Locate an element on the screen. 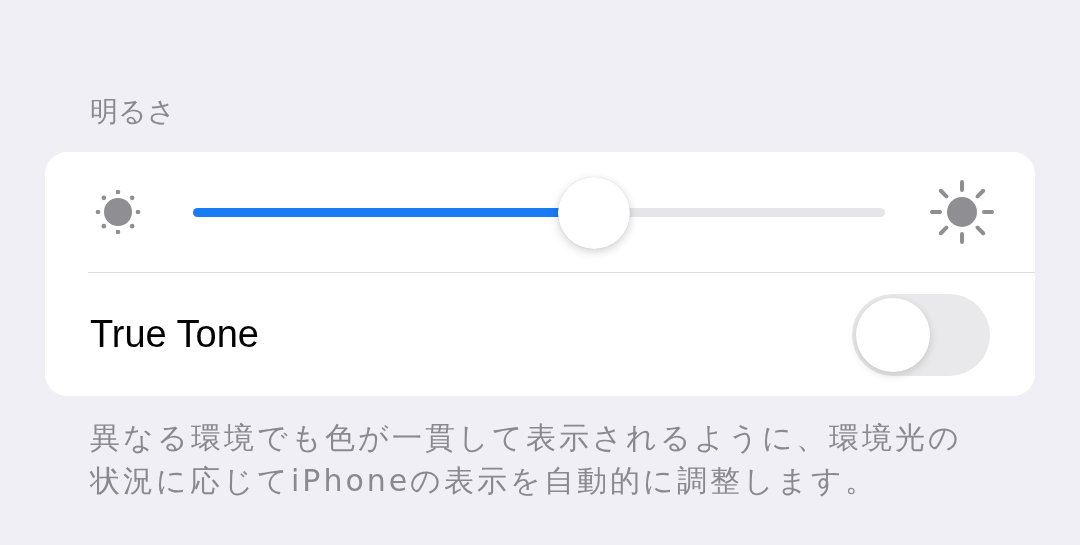 The width and height of the screenshot is (1080, 545). sun-icon is located at coordinates (962, 212).